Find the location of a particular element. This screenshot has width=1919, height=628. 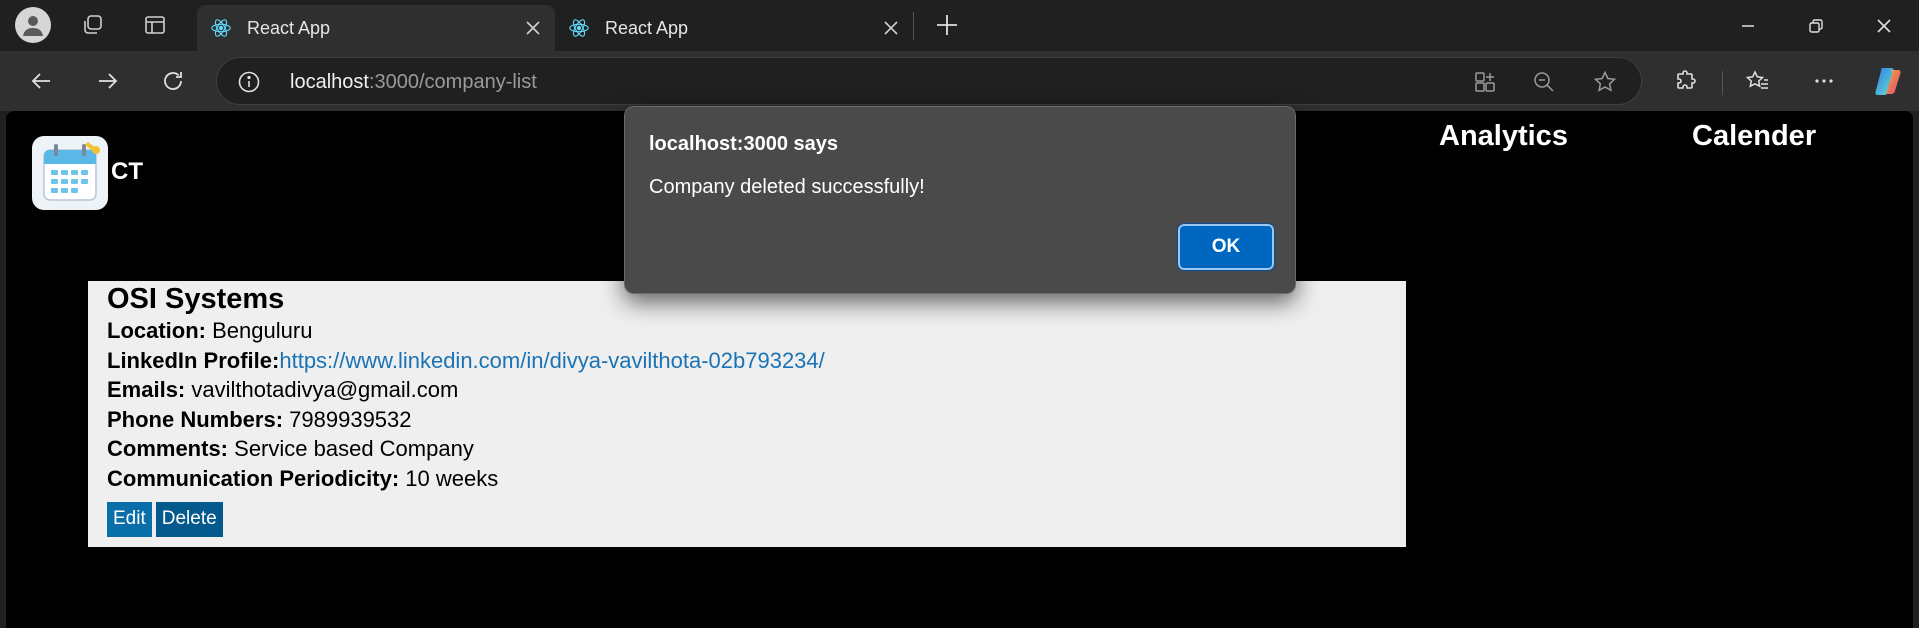

forward-button is located at coordinates (108, 81).